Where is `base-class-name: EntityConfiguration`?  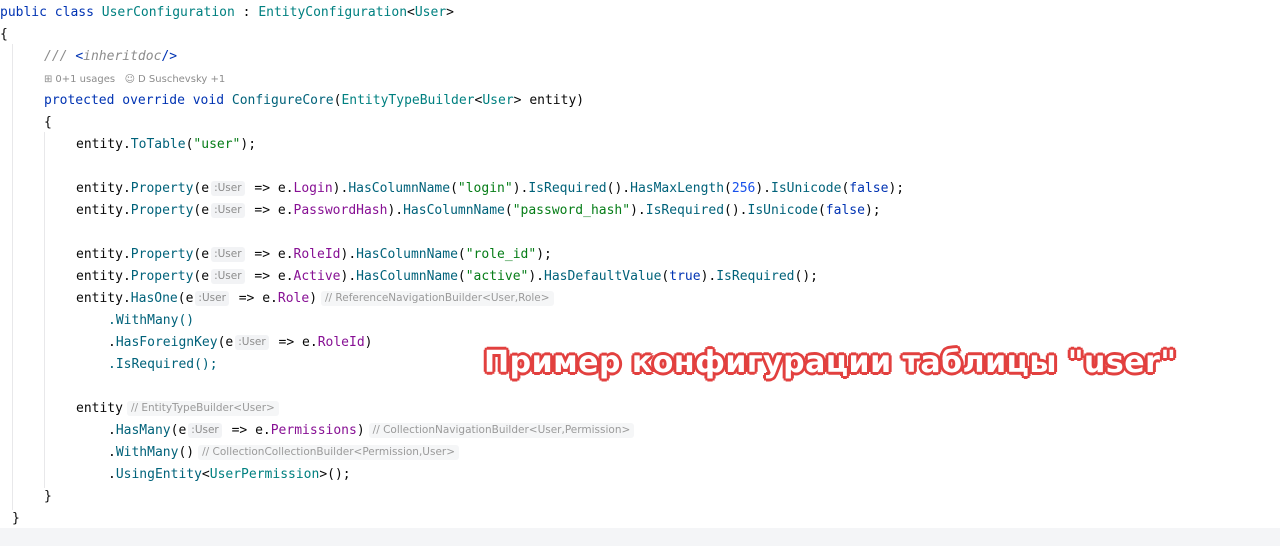 base-class-name: EntityConfiguration is located at coordinates (333, 12).